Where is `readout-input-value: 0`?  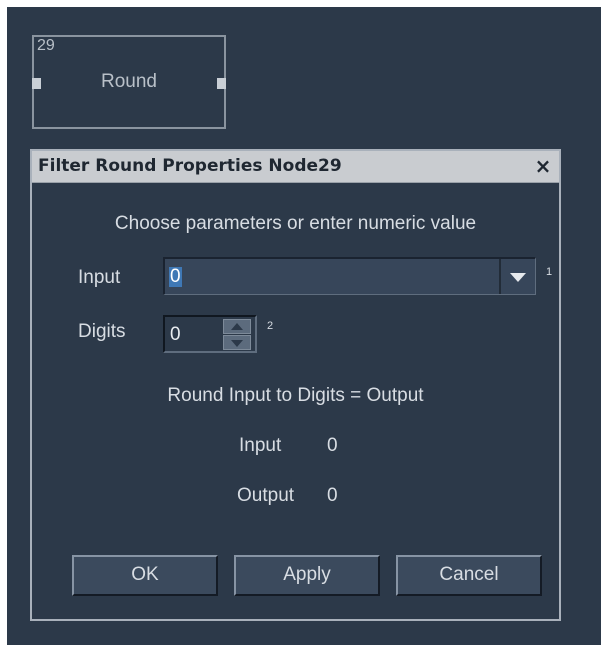 readout-input-value: 0 is located at coordinates (332, 445).